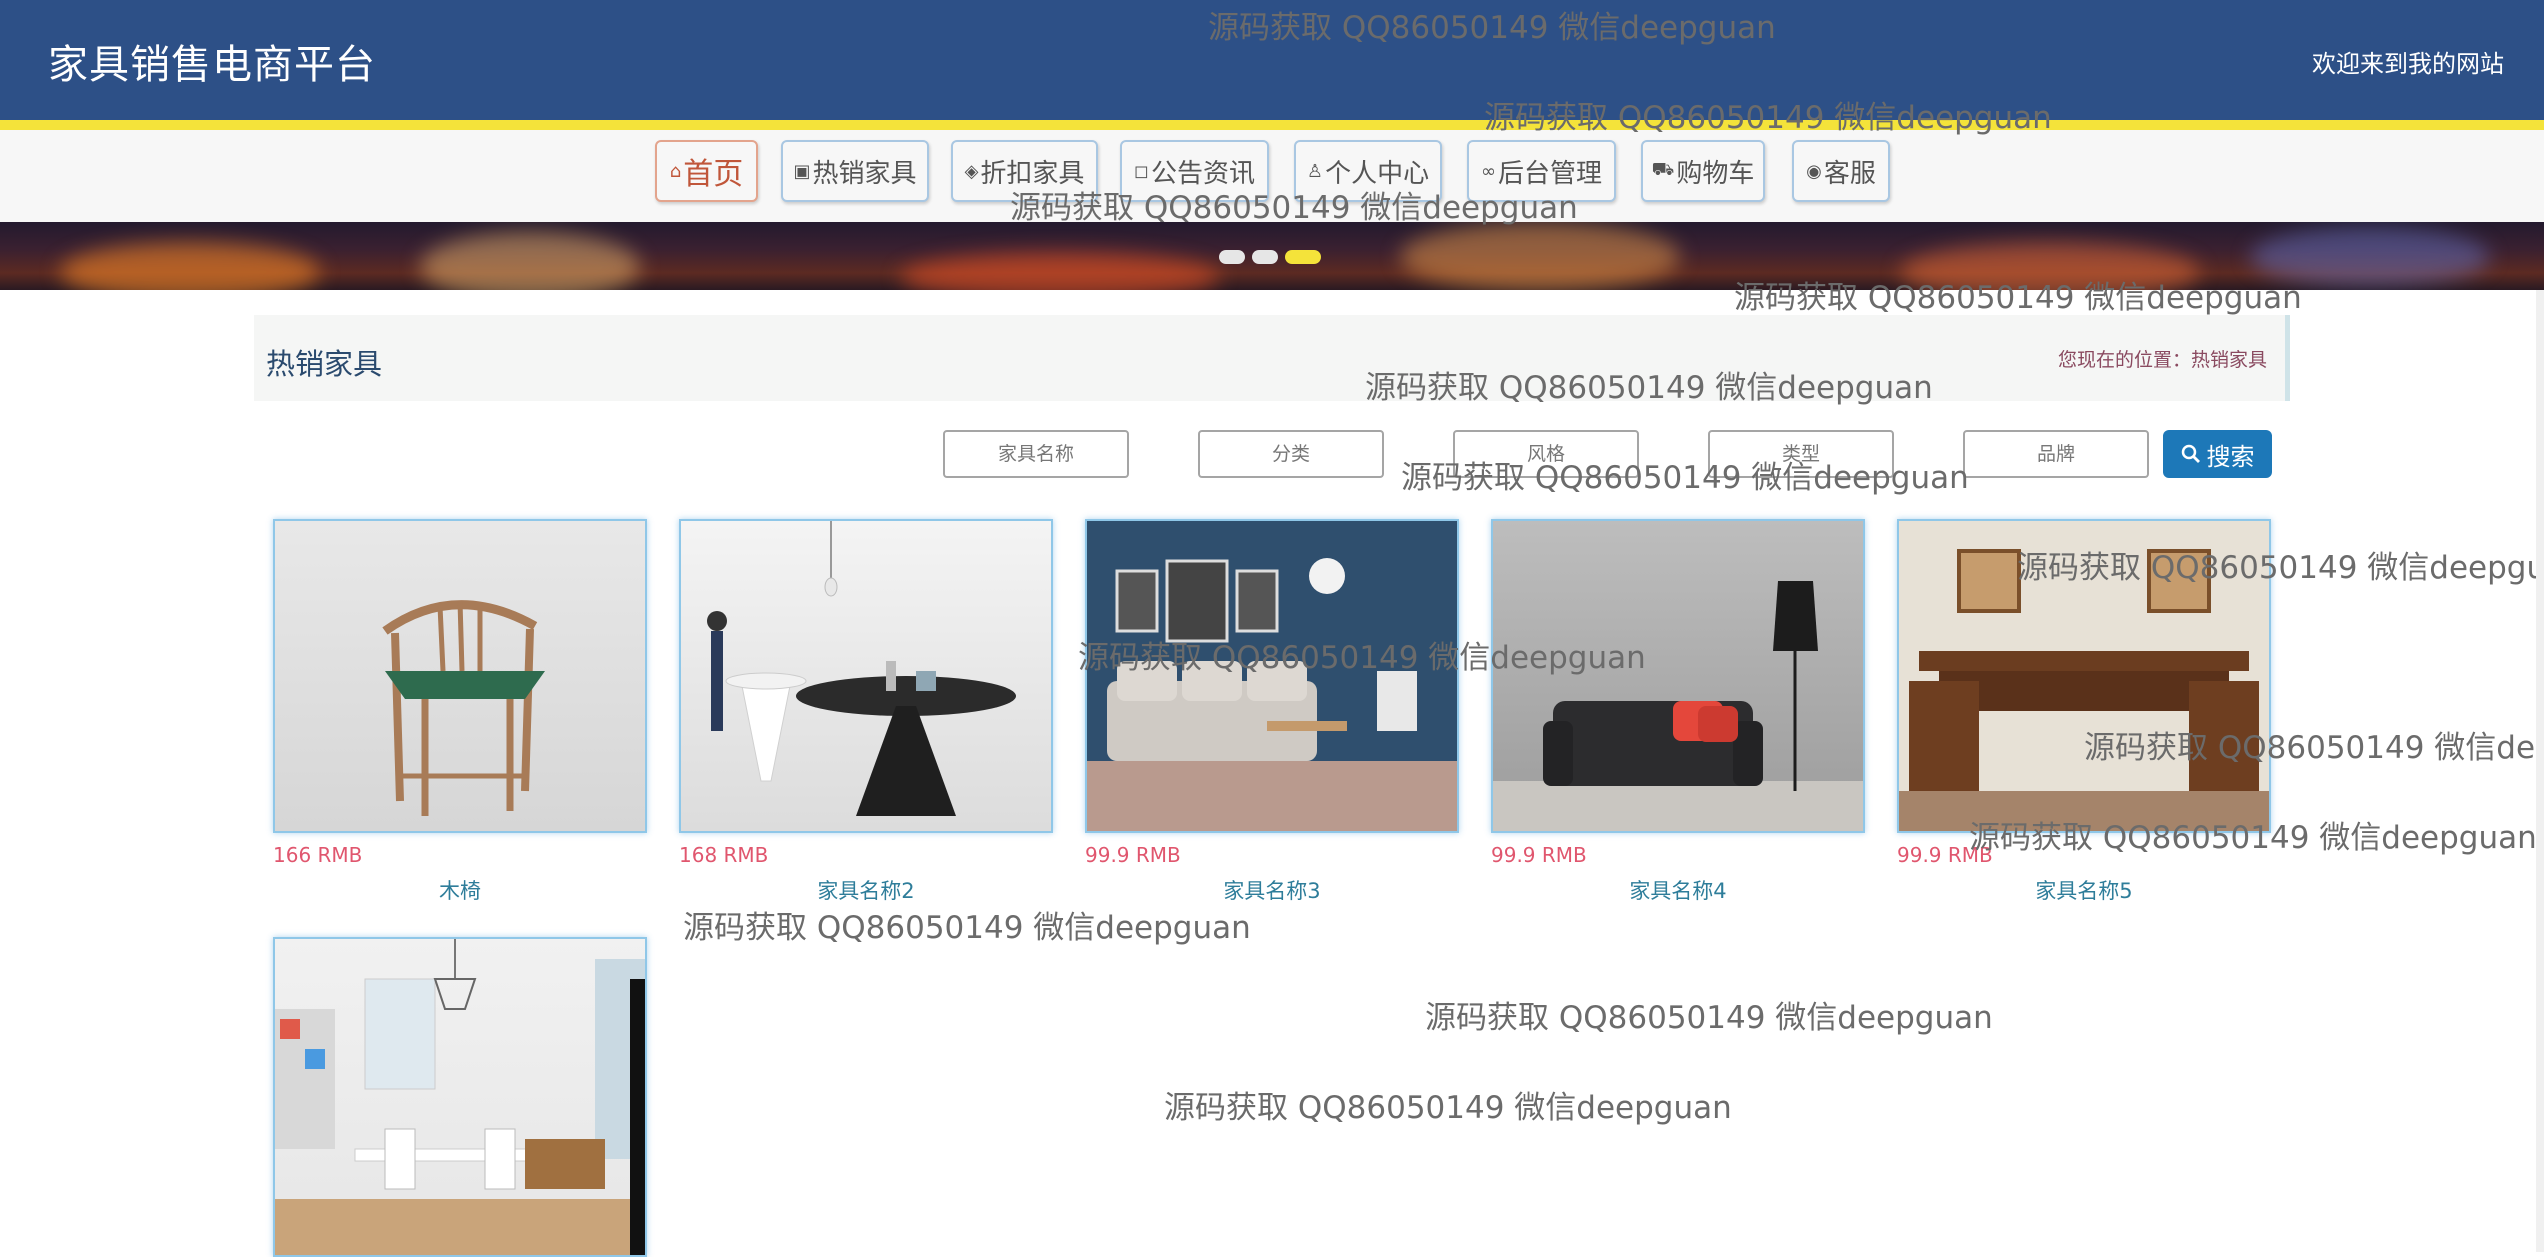 The image size is (2544, 1257). I want to click on section-title: 热销家具, so click(324, 364).